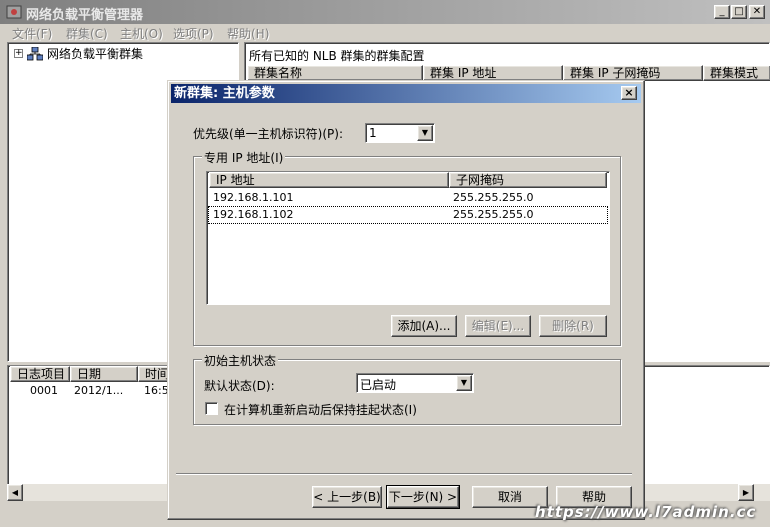  I want to click on column-cluster-name: 群集名称, so click(335, 73).